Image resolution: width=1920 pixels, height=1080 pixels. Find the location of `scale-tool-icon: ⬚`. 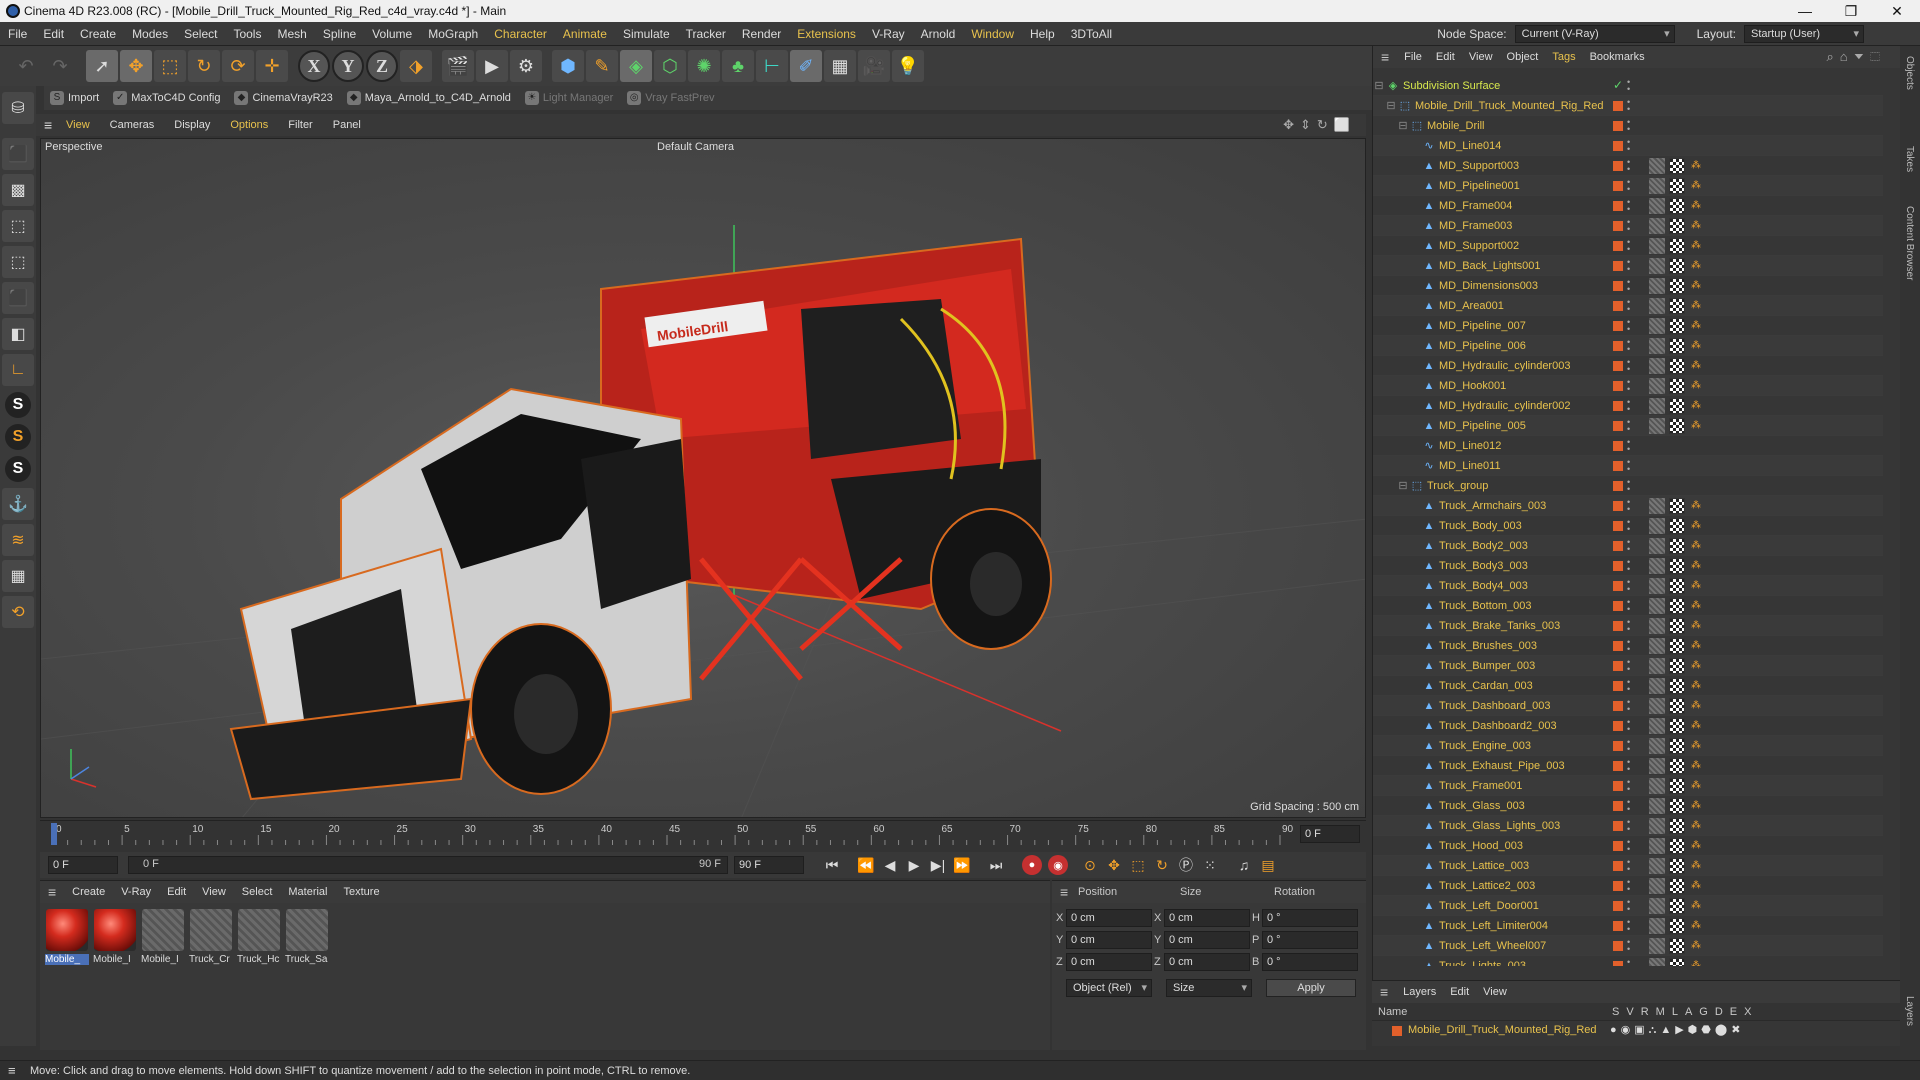

scale-tool-icon: ⬚ is located at coordinates (170, 66).